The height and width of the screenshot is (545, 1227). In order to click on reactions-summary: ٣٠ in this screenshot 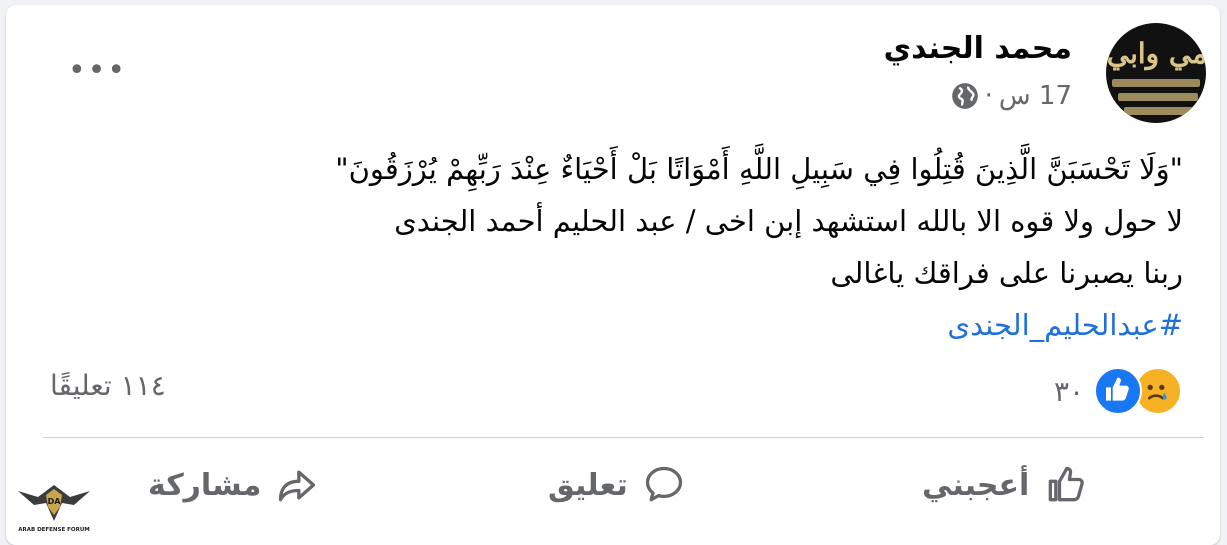, I will do `click(1118, 391)`.